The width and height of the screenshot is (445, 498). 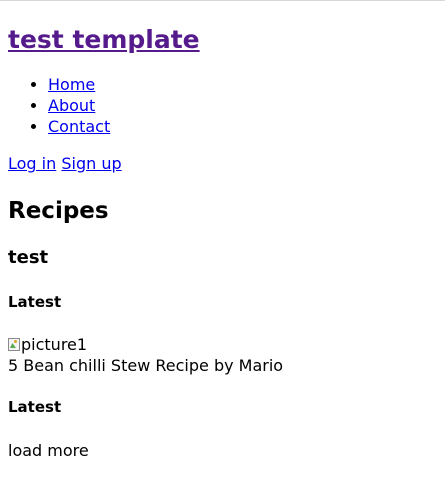 What do you see at coordinates (71, 84) in the screenshot?
I see `nav-link-home: Home` at bounding box center [71, 84].